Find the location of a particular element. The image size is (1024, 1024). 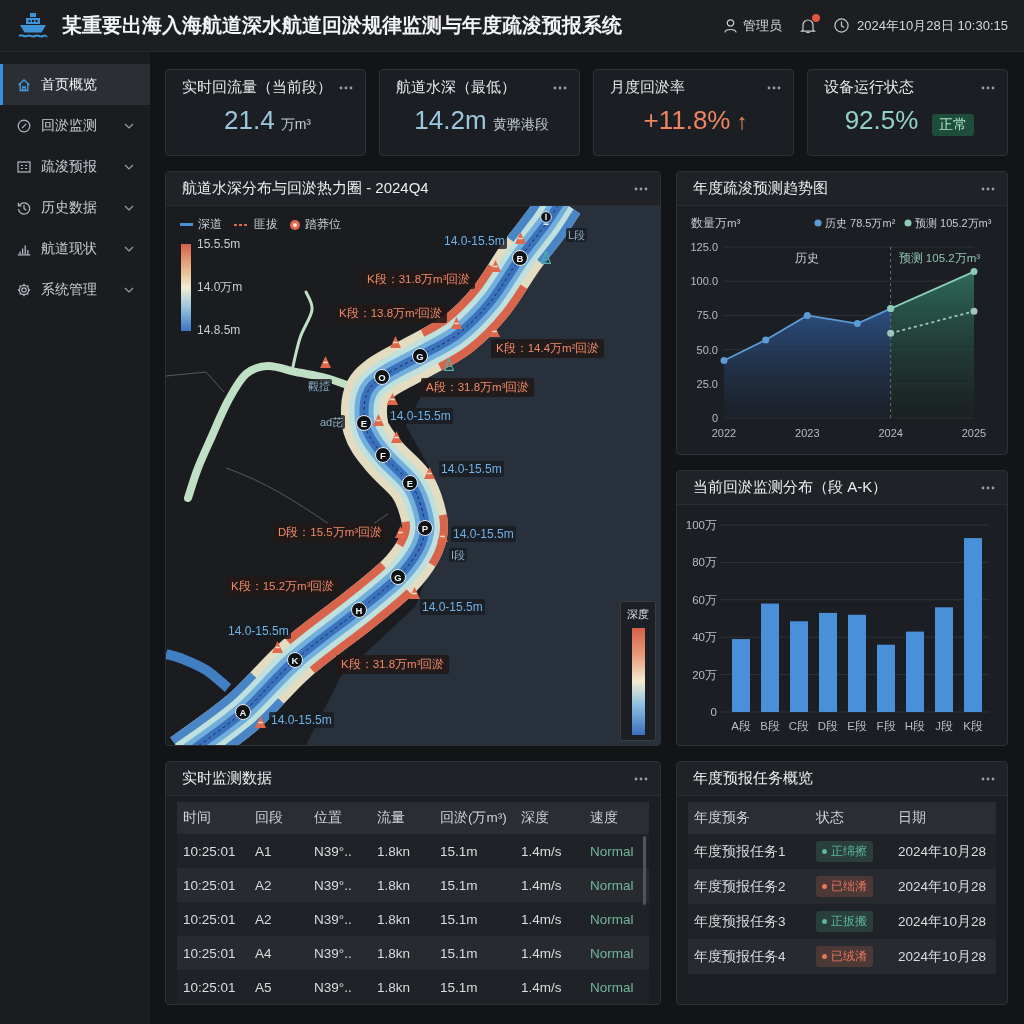

table-row: 10:25:01 A4 N39°.. 1.8kn 15.1m 1.4m/s Normal is located at coordinates (413, 953).